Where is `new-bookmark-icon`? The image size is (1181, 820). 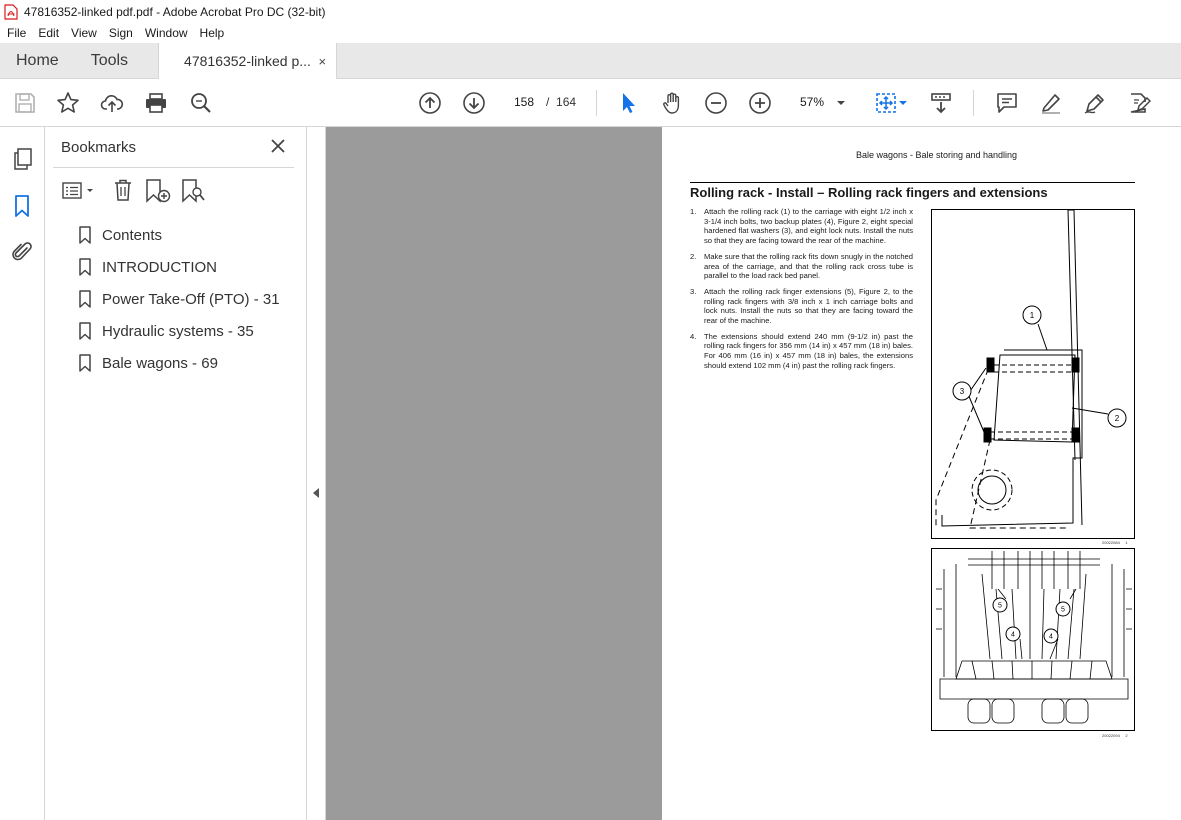 new-bookmark-icon is located at coordinates (158, 191).